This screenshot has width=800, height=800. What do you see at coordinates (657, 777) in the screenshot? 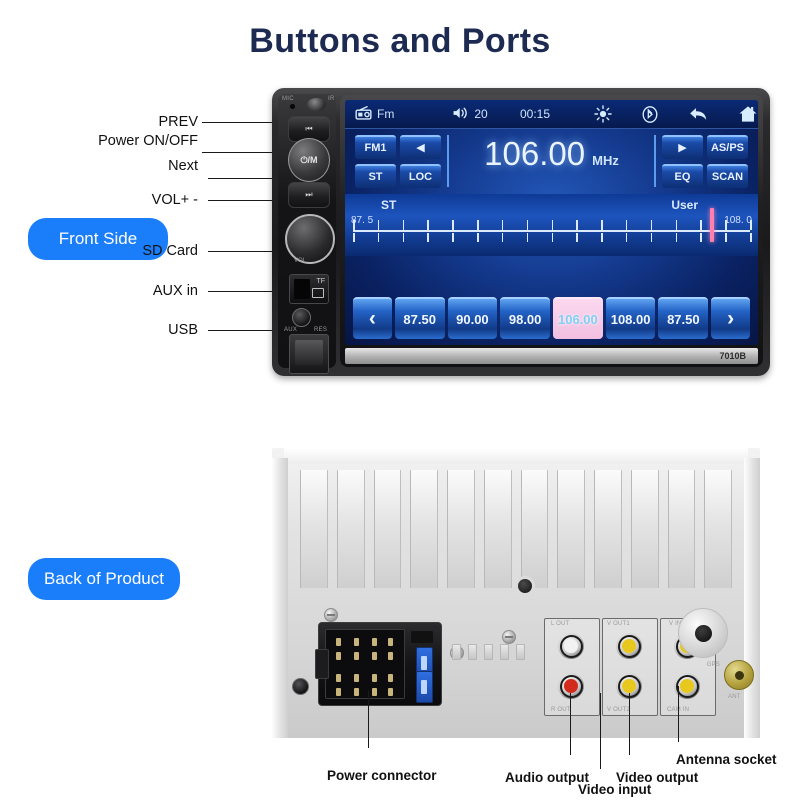
I see `label-video-output: Video output` at bounding box center [657, 777].